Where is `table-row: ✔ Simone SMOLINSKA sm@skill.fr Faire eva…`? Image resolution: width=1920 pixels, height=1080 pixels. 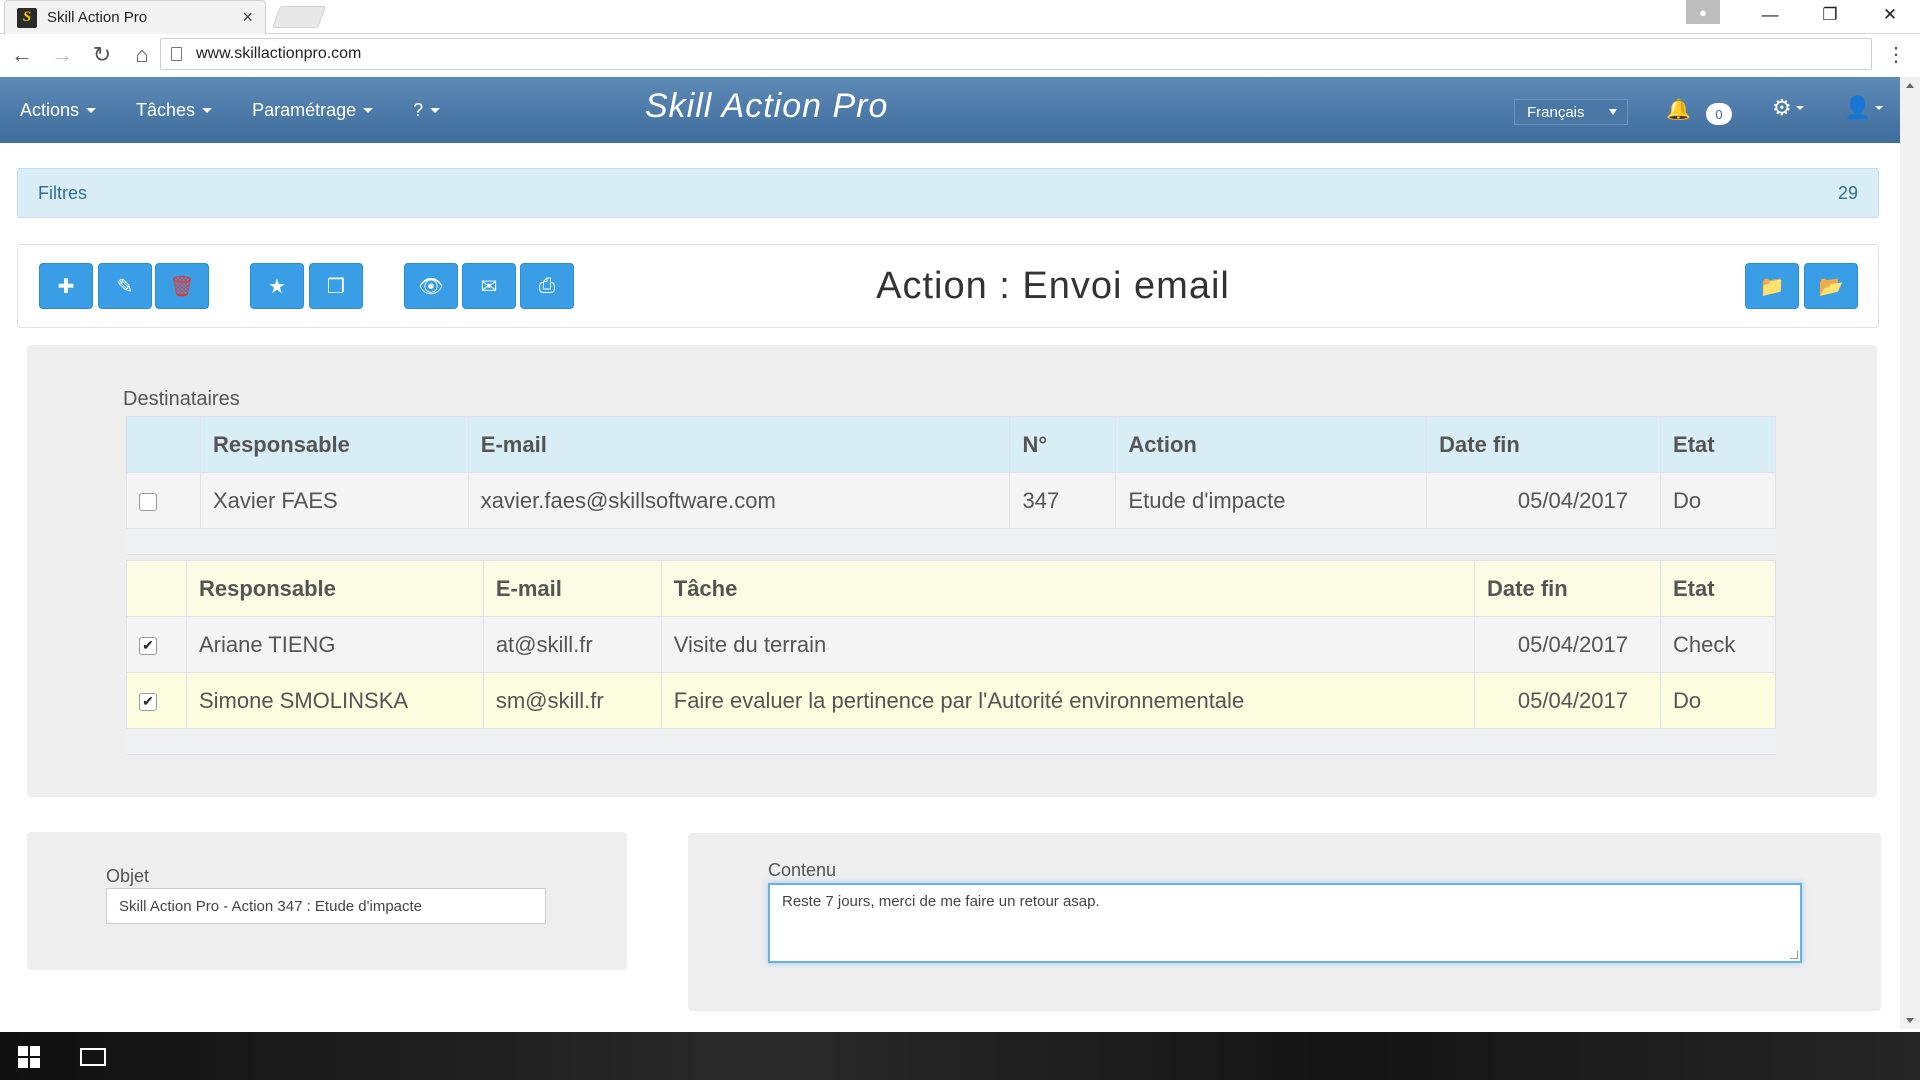 table-row: ✔ Simone SMOLINSKA sm@skill.fr Faire eva… is located at coordinates (951, 700).